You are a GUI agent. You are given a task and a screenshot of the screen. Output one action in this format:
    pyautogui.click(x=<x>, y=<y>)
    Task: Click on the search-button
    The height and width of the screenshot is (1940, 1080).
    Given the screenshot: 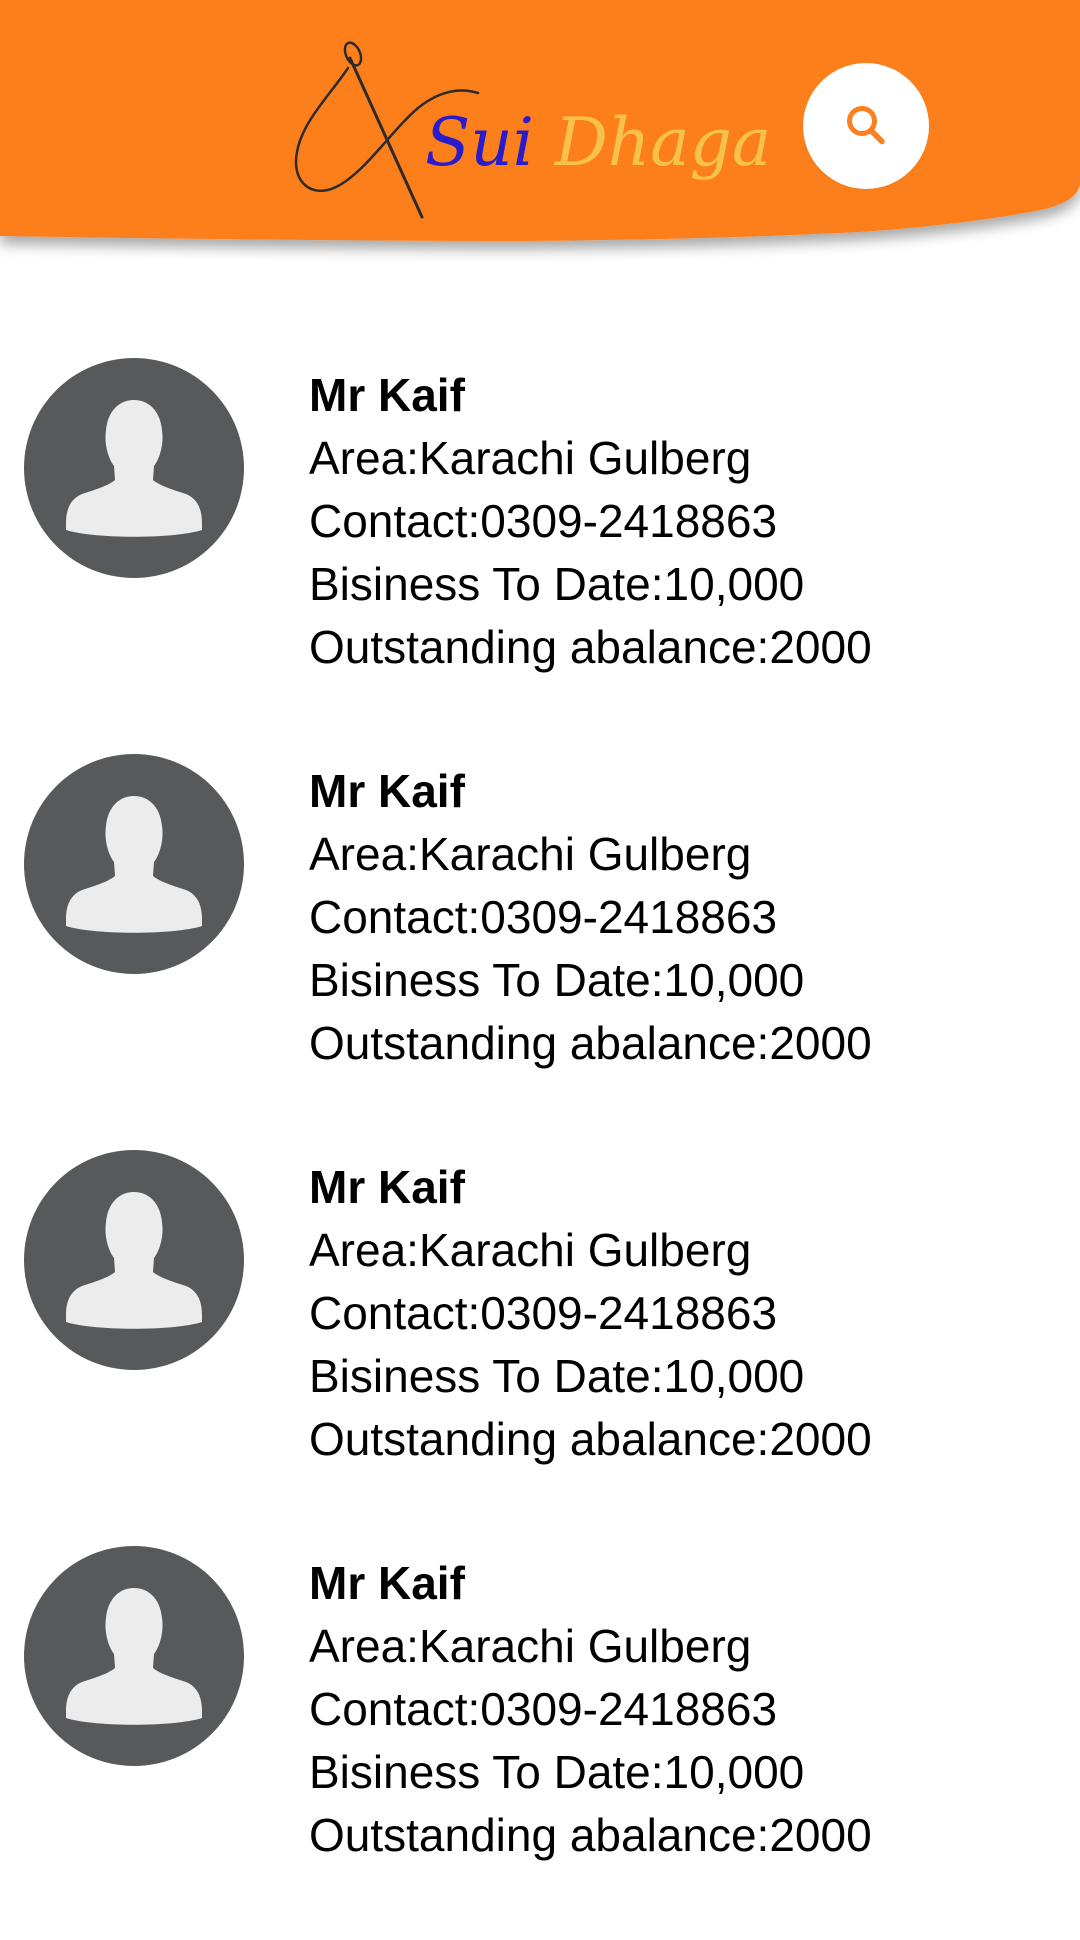 What is the action you would take?
    pyautogui.click(x=866, y=126)
    